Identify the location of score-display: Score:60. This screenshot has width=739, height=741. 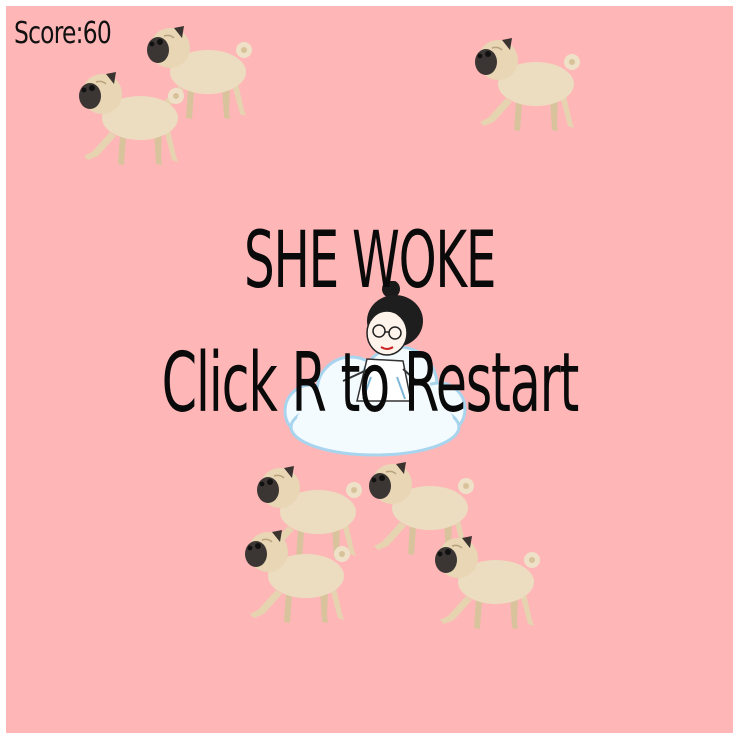
(63, 33).